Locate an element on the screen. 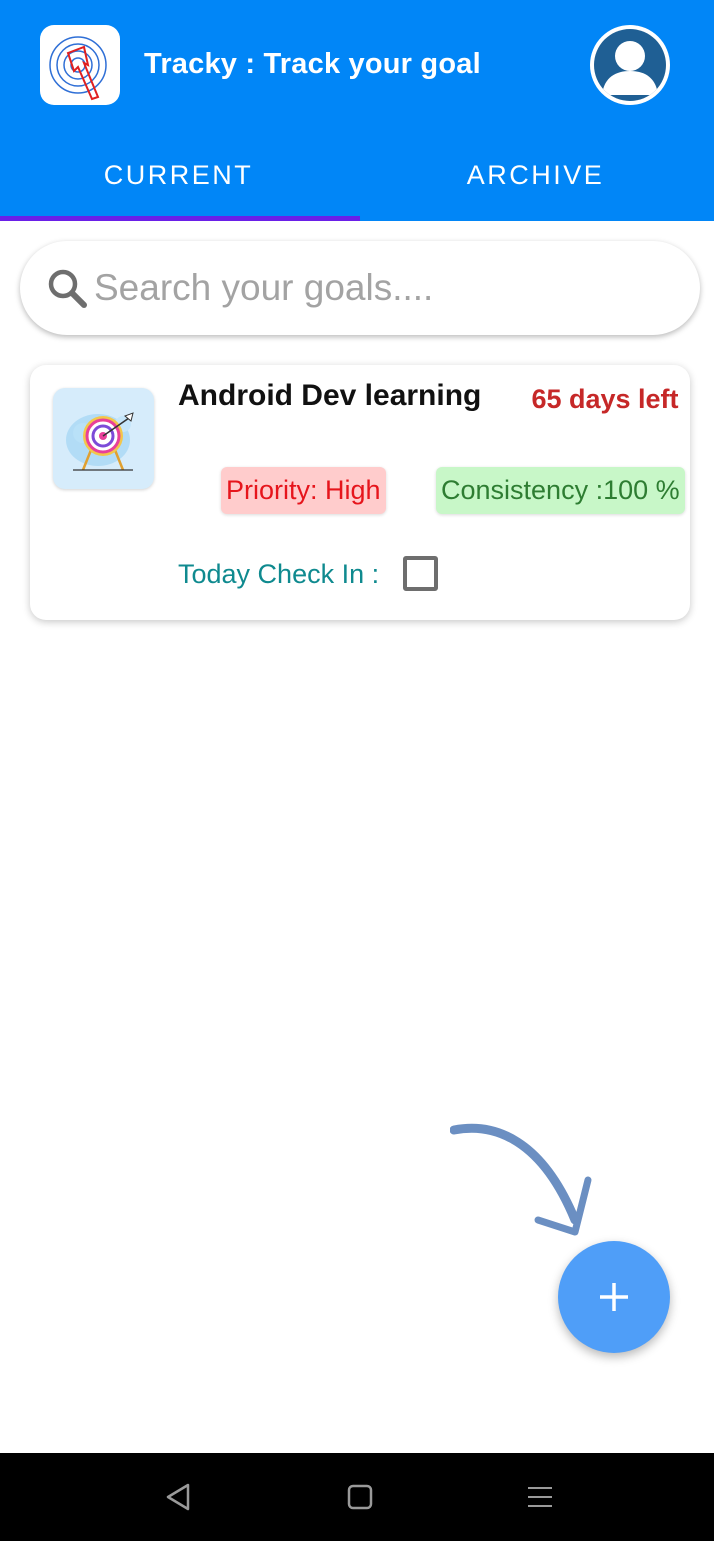  plus-icon is located at coordinates (614, 1297).